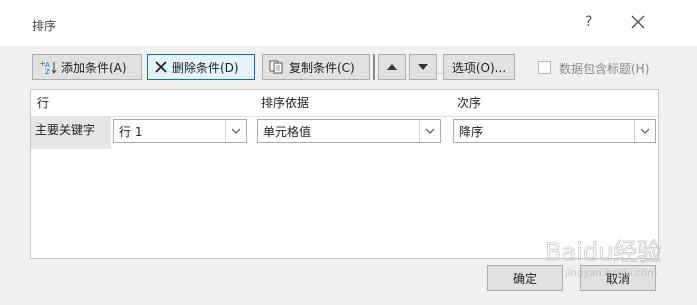 The image size is (697, 305). What do you see at coordinates (47, 71) in the screenshot?
I see `svg-text: Z` at bounding box center [47, 71].